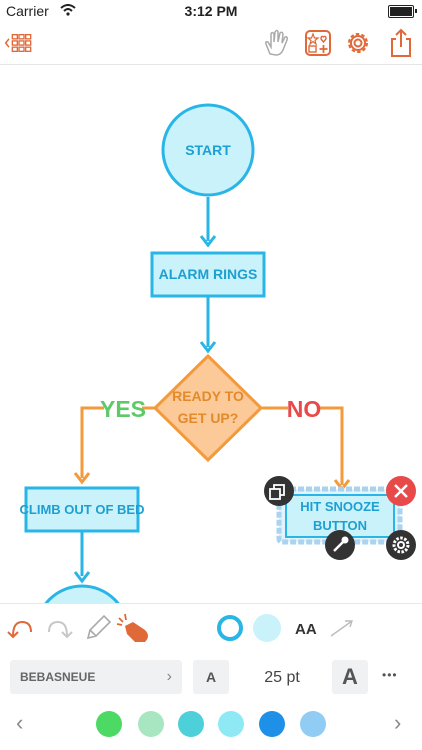 The image size is (422, 750). Describe the element at coordinates (340, 506) in the screenshot. I see `snooze-node-line1: HIT SNOOZE` at that location.